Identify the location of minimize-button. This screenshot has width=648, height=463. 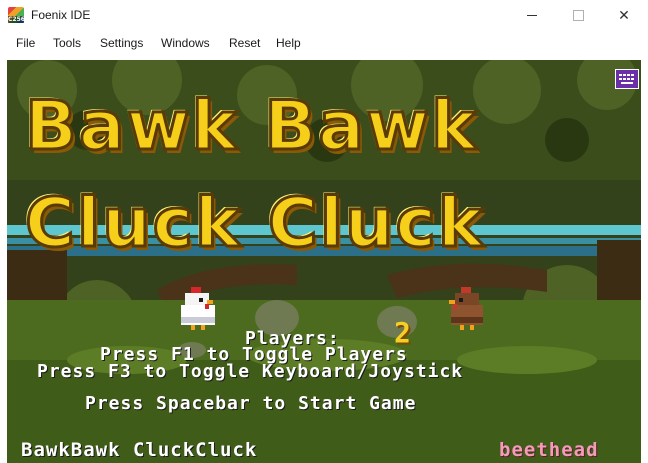
(532, 15).